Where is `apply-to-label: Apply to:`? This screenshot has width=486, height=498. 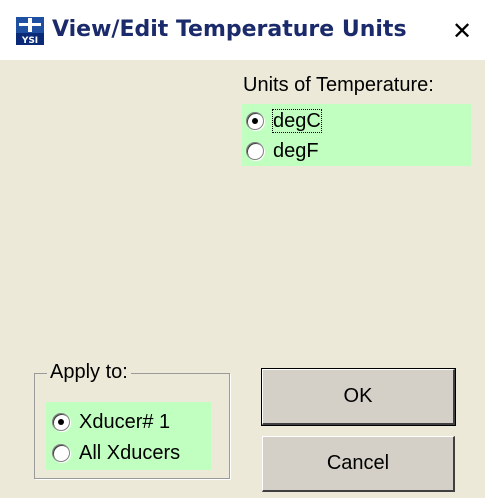 apply-to-label: Apply to: is located at coordinates (89, 372).